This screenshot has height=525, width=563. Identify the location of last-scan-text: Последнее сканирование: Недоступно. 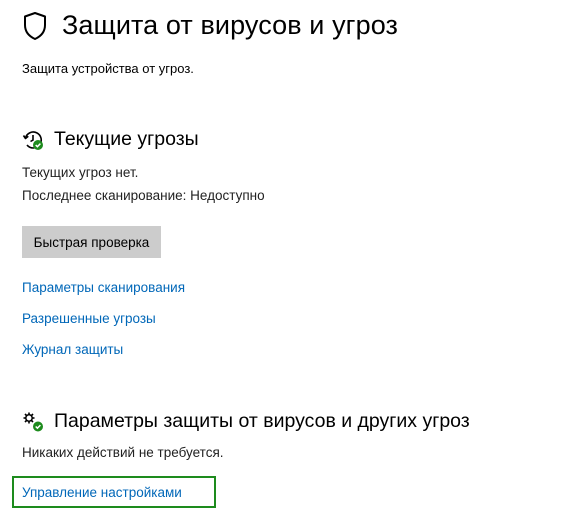
(143, 195).